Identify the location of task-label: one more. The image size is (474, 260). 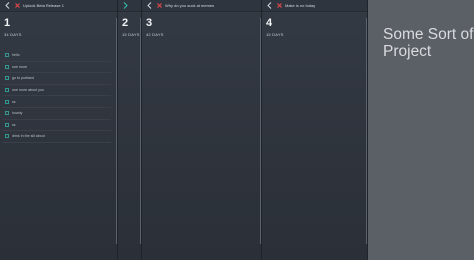
(20, 66).